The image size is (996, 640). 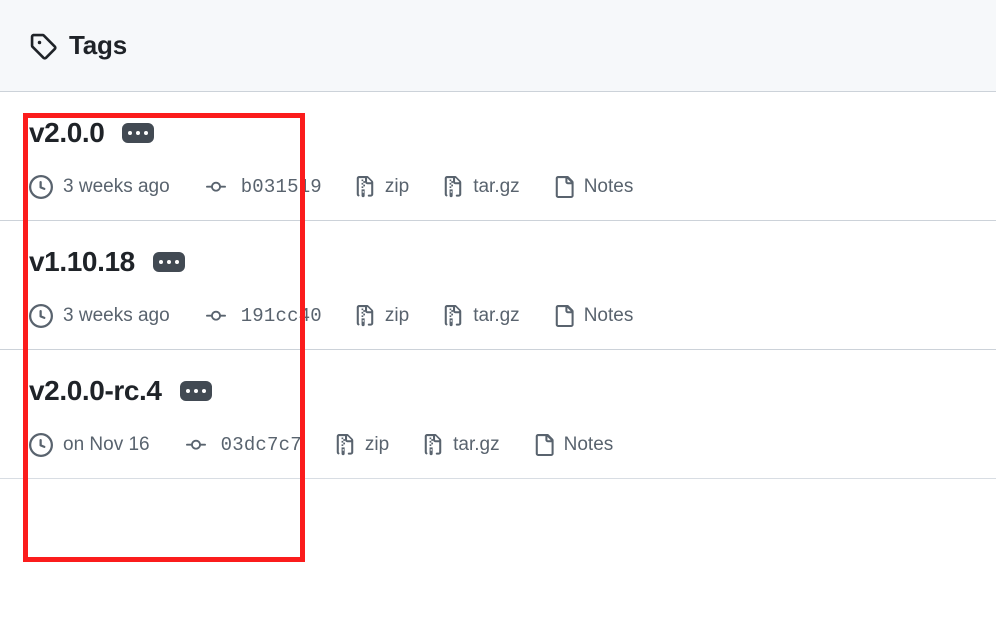 What do you see at coordinates (95, 391) in the screenshot?
I see `tag-name-link: v2.0.0-rc.4` at bounding box center [95, 391].